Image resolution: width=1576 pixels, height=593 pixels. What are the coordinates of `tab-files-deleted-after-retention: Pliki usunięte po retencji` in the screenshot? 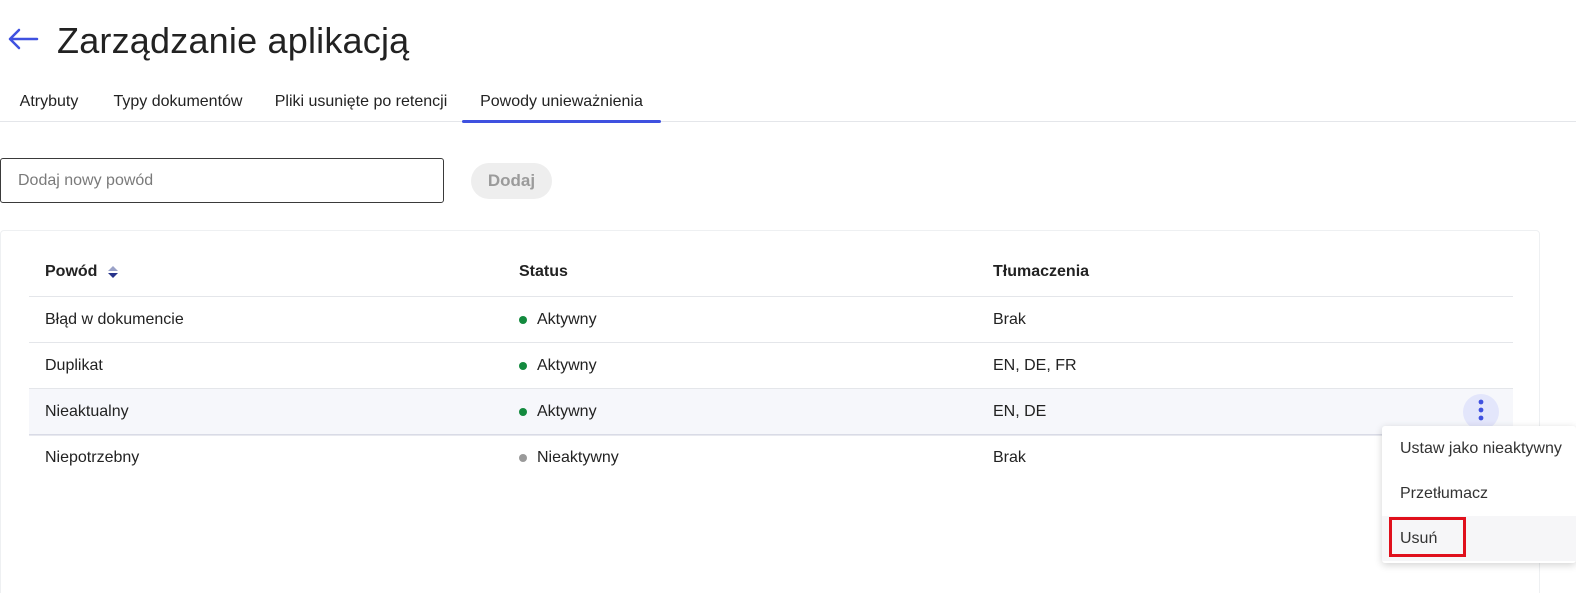 It's located at (361, 102).